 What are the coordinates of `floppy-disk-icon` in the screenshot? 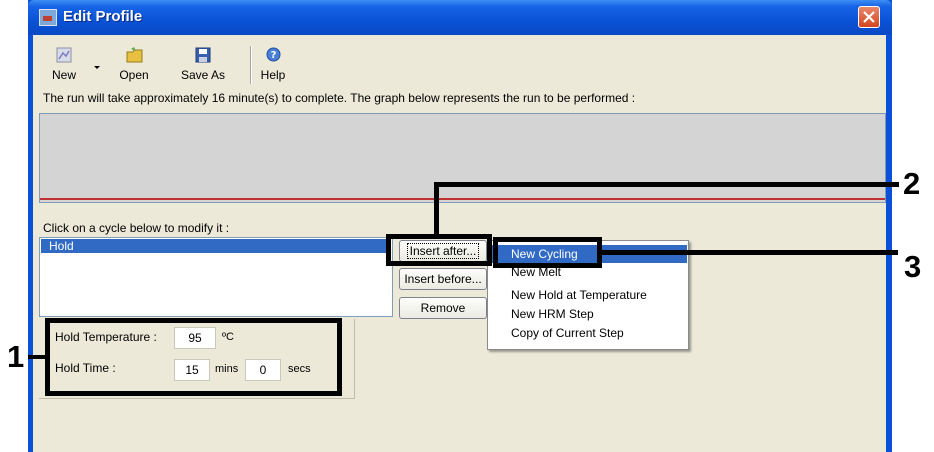 It's located at (203, 55).